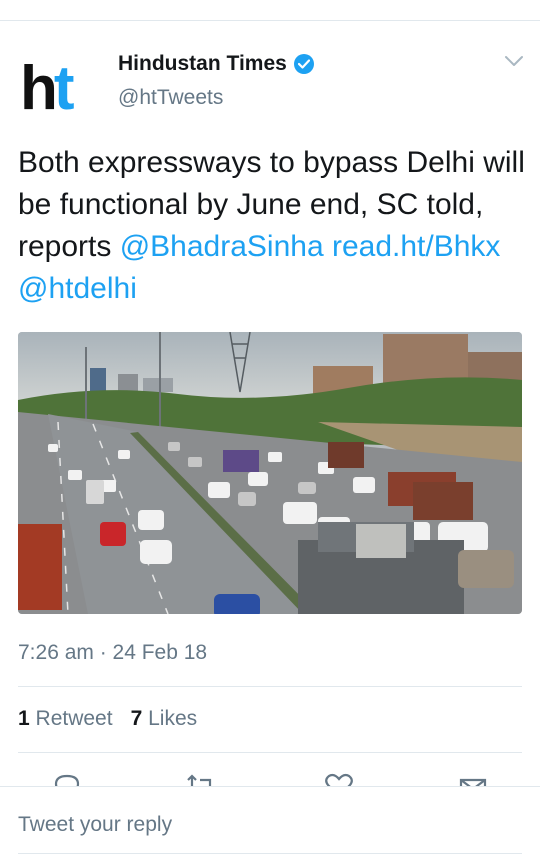 This screenshot has height=860, width=540. What do you see at coordinates (74, 718) in the screenshot?
I see `retweet-label: Retweet` at bounding box center [74, 718].